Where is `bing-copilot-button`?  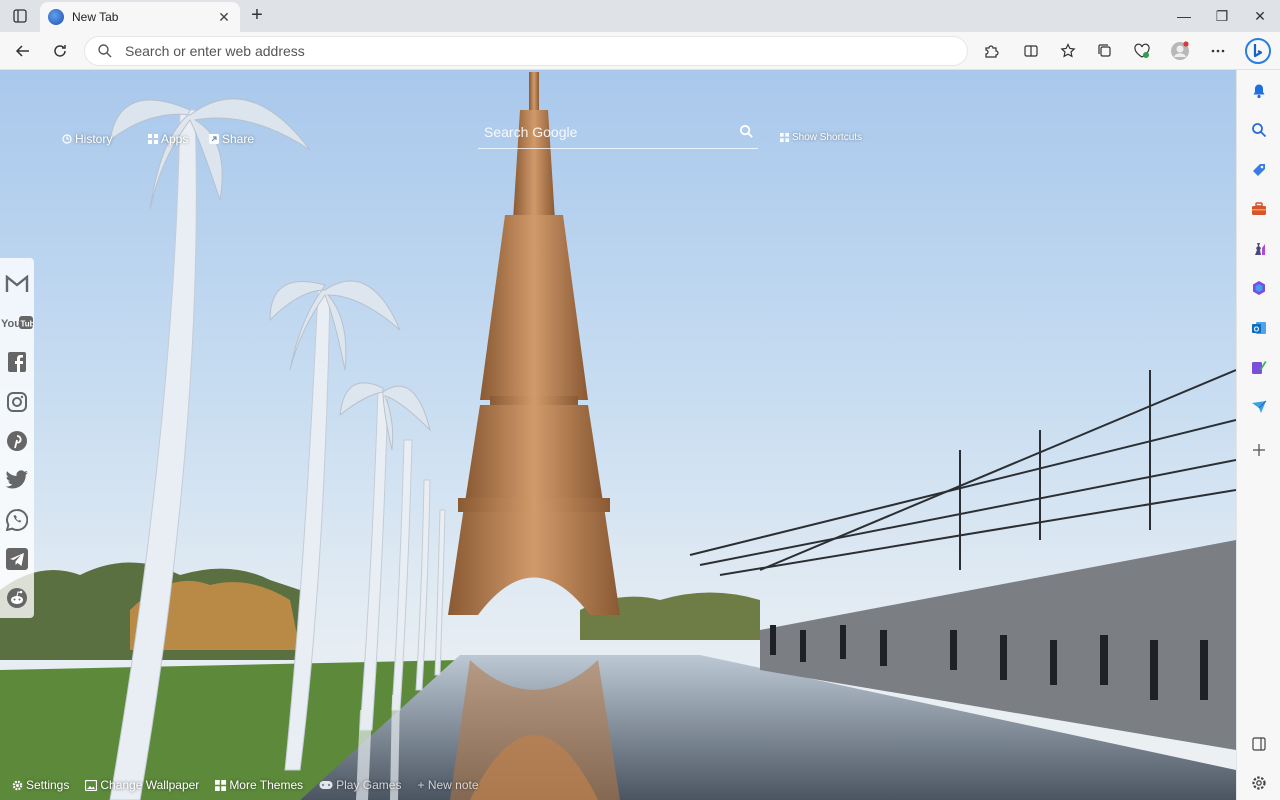 bing-copilot-button is located at coordinates (1258, 51).